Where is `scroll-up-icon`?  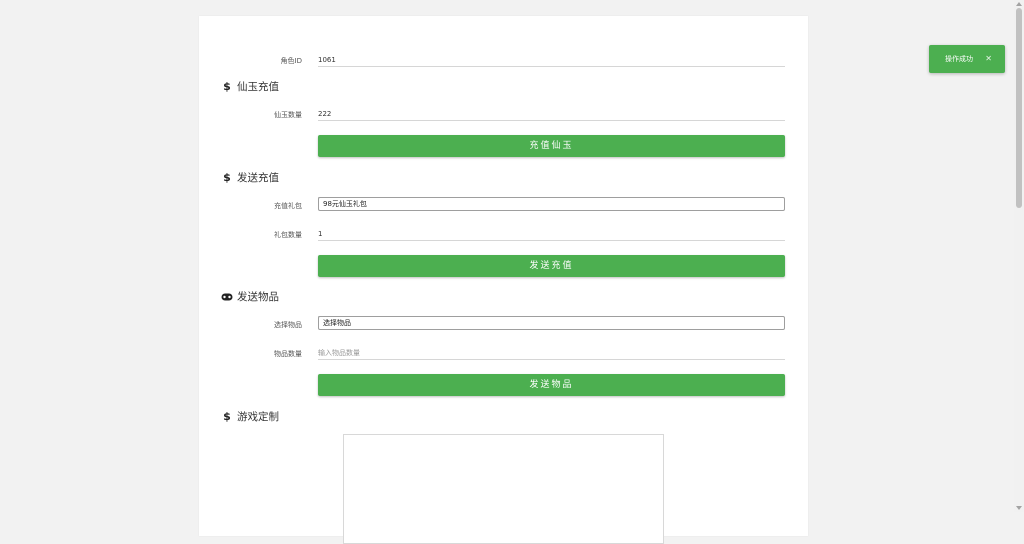 scroll-up-icon is located at coordinates (1019, 4).